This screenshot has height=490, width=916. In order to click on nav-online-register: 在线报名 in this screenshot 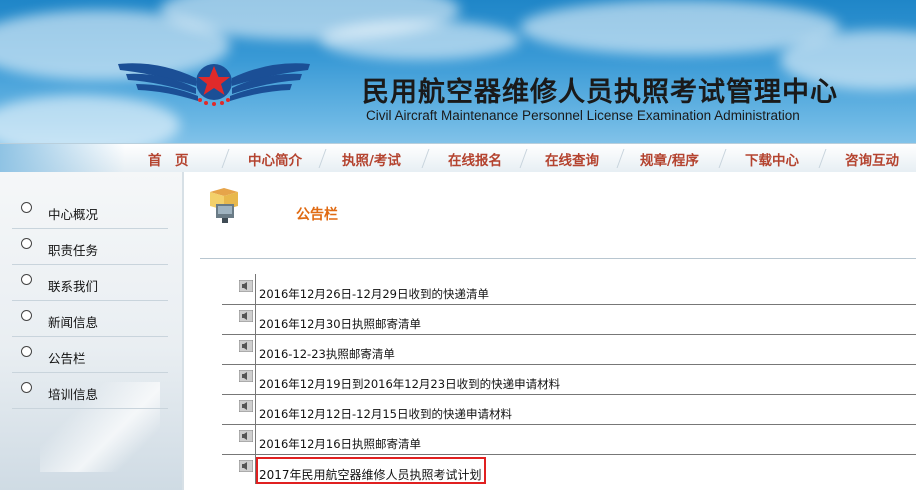, I will do `click(475, 159)`.